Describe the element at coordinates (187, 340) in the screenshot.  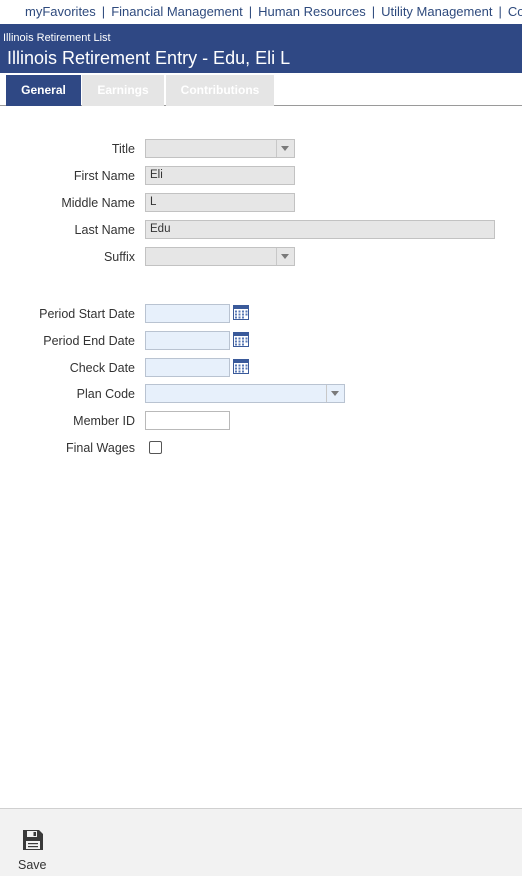
I see `period-end-date-field` at that location.